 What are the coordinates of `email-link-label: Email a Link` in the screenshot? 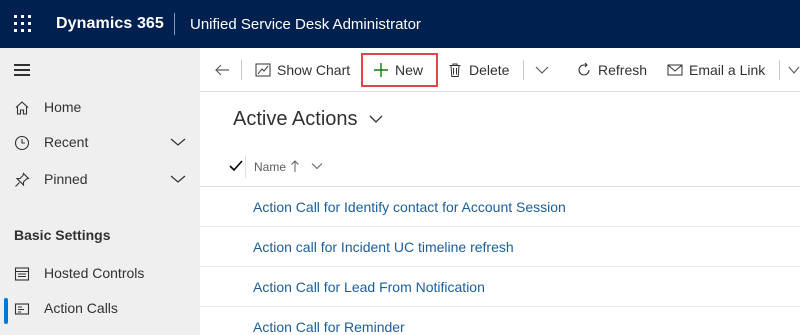 It's located at (727, 70).